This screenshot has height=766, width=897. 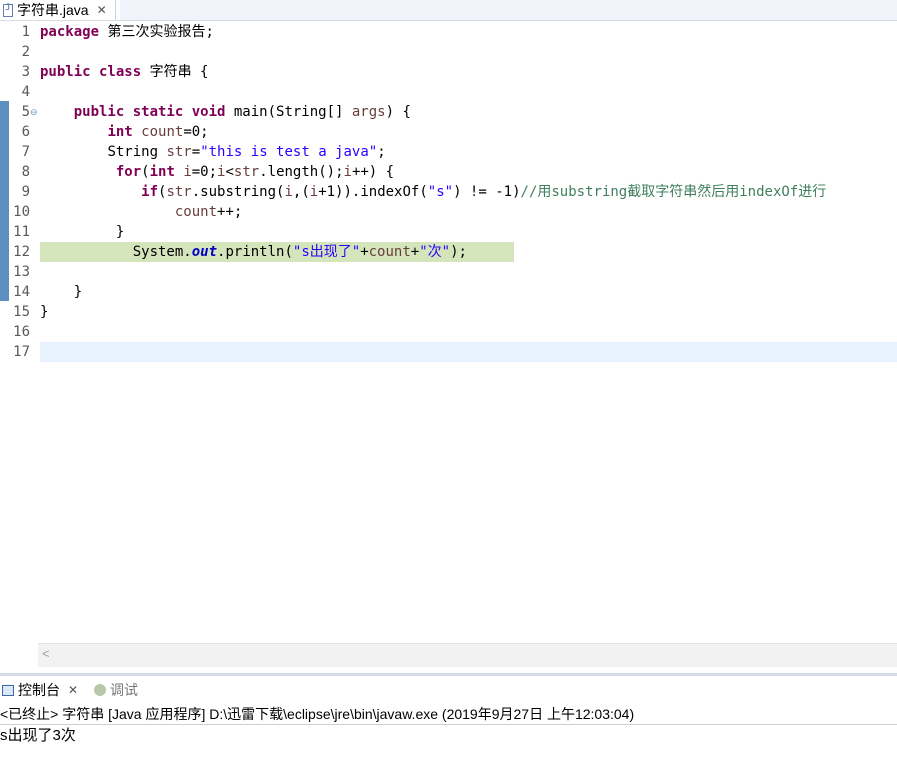 I want to click on editor-tab-label: 字符串.java, so click(x=53, y=10).